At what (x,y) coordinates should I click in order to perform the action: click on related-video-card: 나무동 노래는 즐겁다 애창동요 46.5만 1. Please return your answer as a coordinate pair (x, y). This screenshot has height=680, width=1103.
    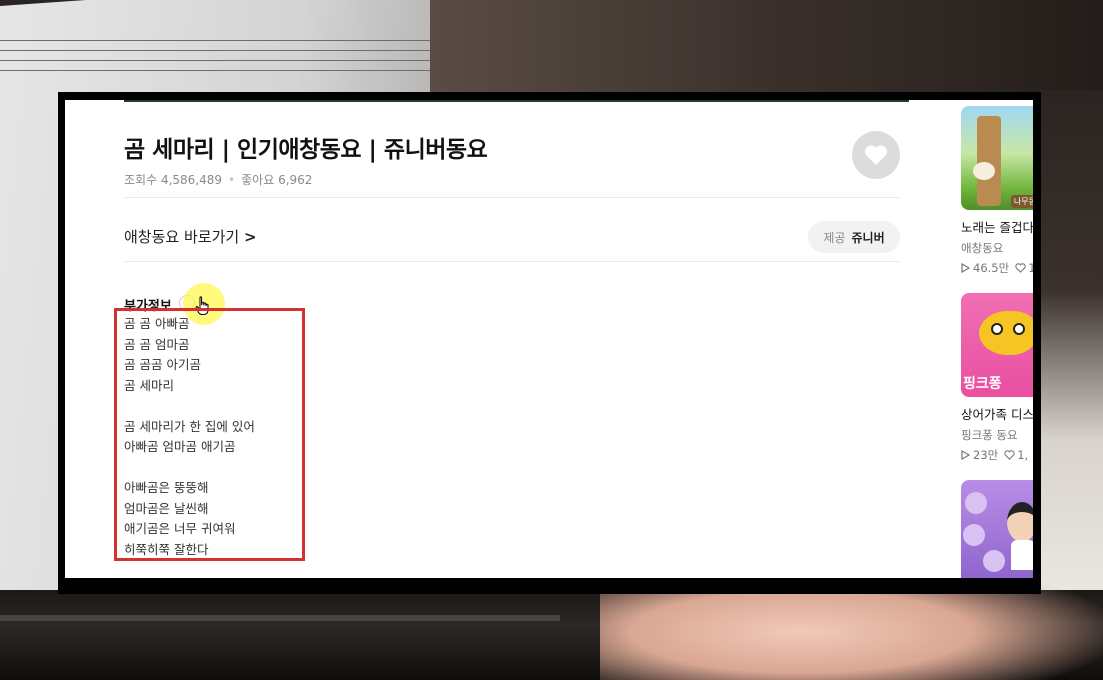
    Looking at the image, I should click on (997, 191).